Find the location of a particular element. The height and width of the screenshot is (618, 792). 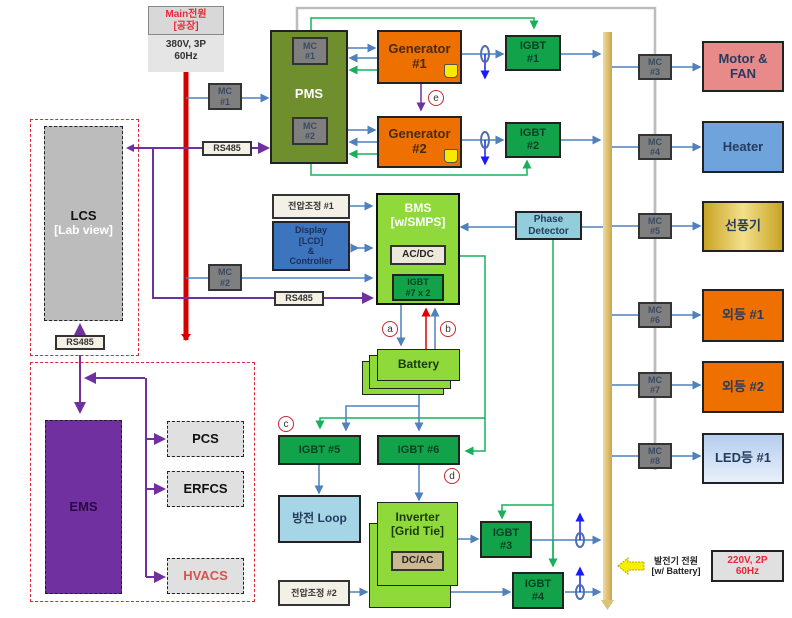

igbt-3: IGBT #3 is located at coordinates (506, 539).